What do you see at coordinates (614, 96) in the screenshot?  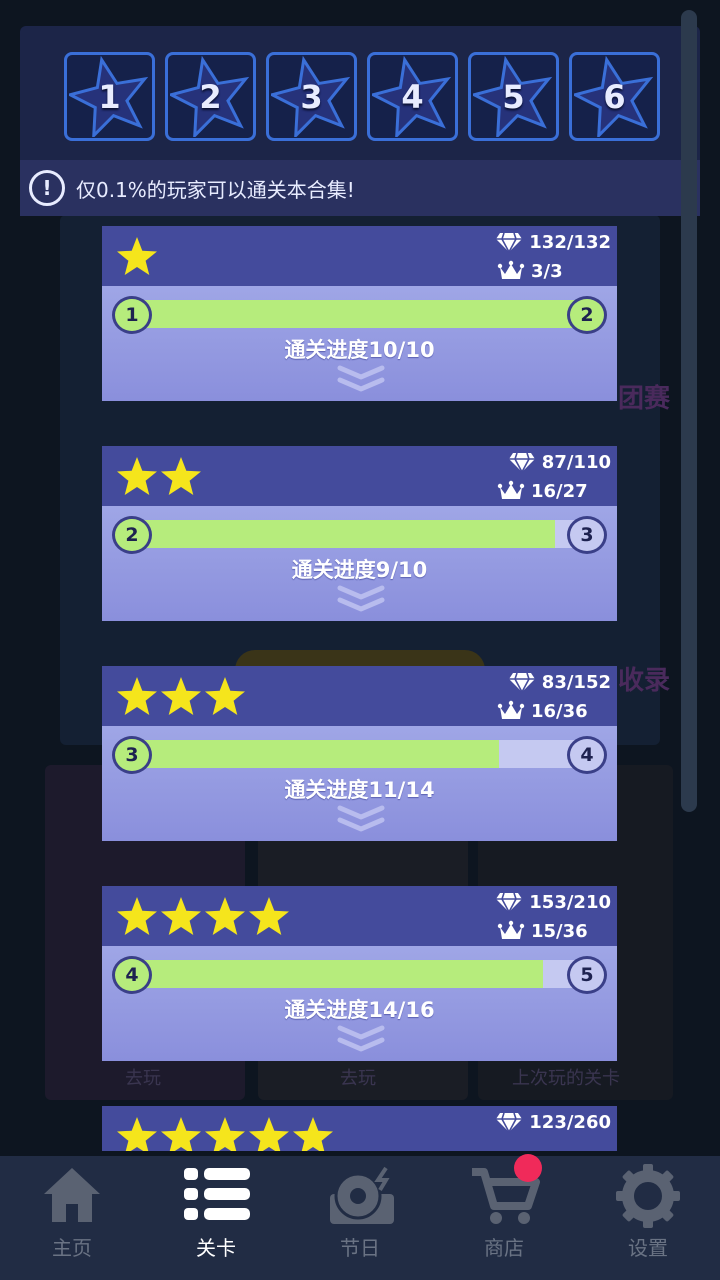 I see `star-tier-tab-6: 6` at bounding box center [614, 96].